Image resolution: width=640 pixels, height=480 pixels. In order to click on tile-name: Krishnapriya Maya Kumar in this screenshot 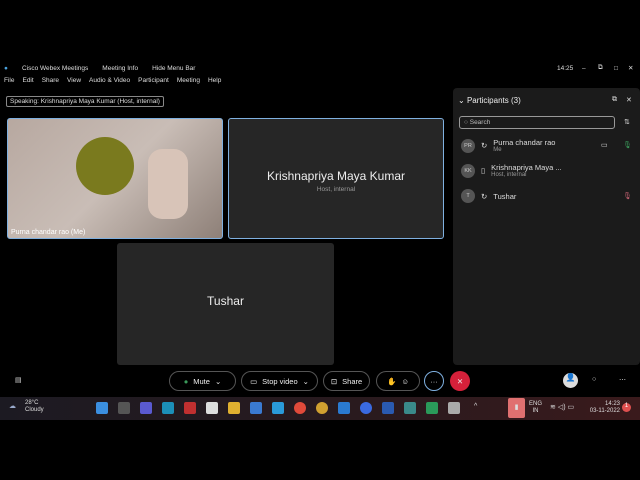, I will do `click(336, 176)`.